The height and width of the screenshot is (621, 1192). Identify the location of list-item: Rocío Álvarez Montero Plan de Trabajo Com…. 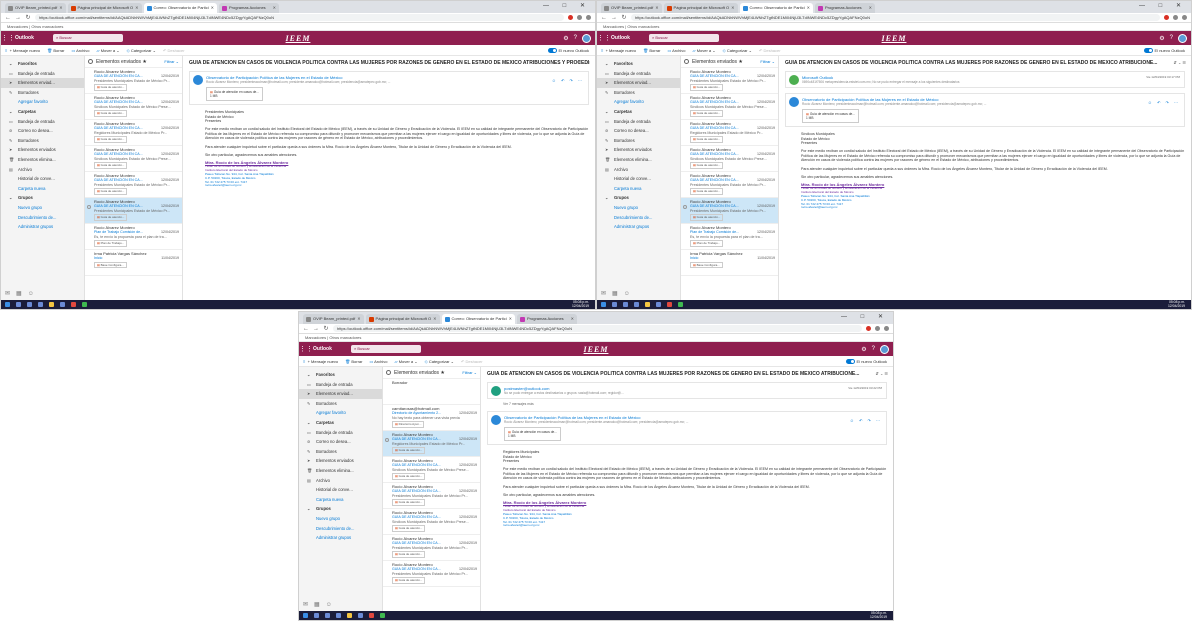
(729, 237).